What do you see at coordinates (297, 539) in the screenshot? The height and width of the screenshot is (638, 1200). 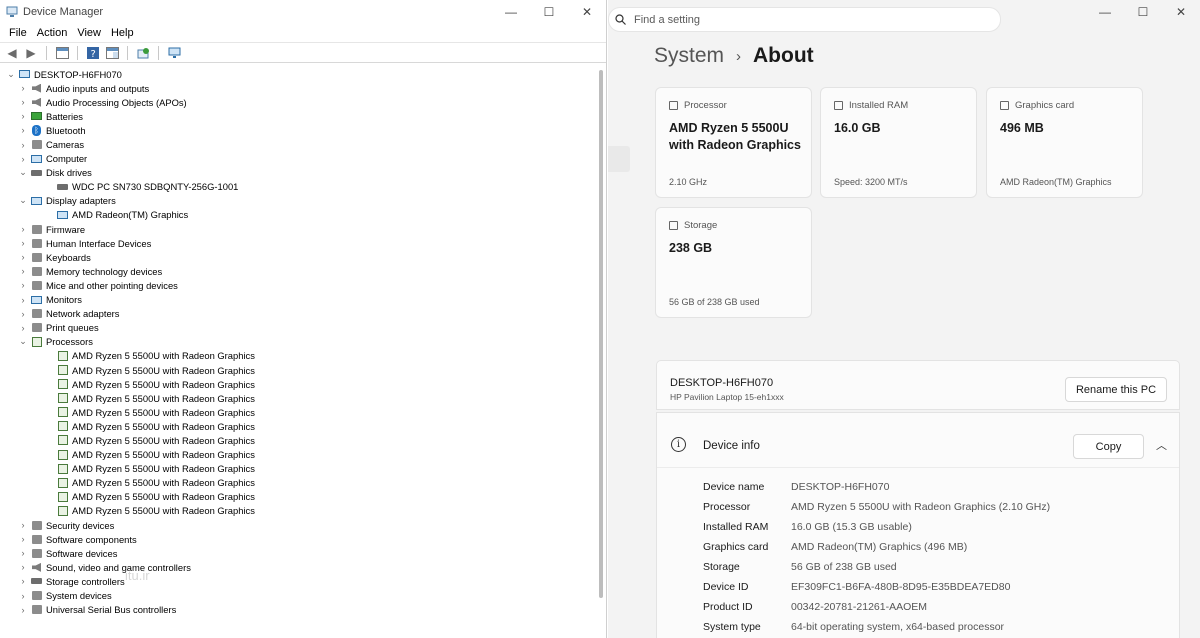 I see `tree-category: › Software components` at bounding box center [297, 539].